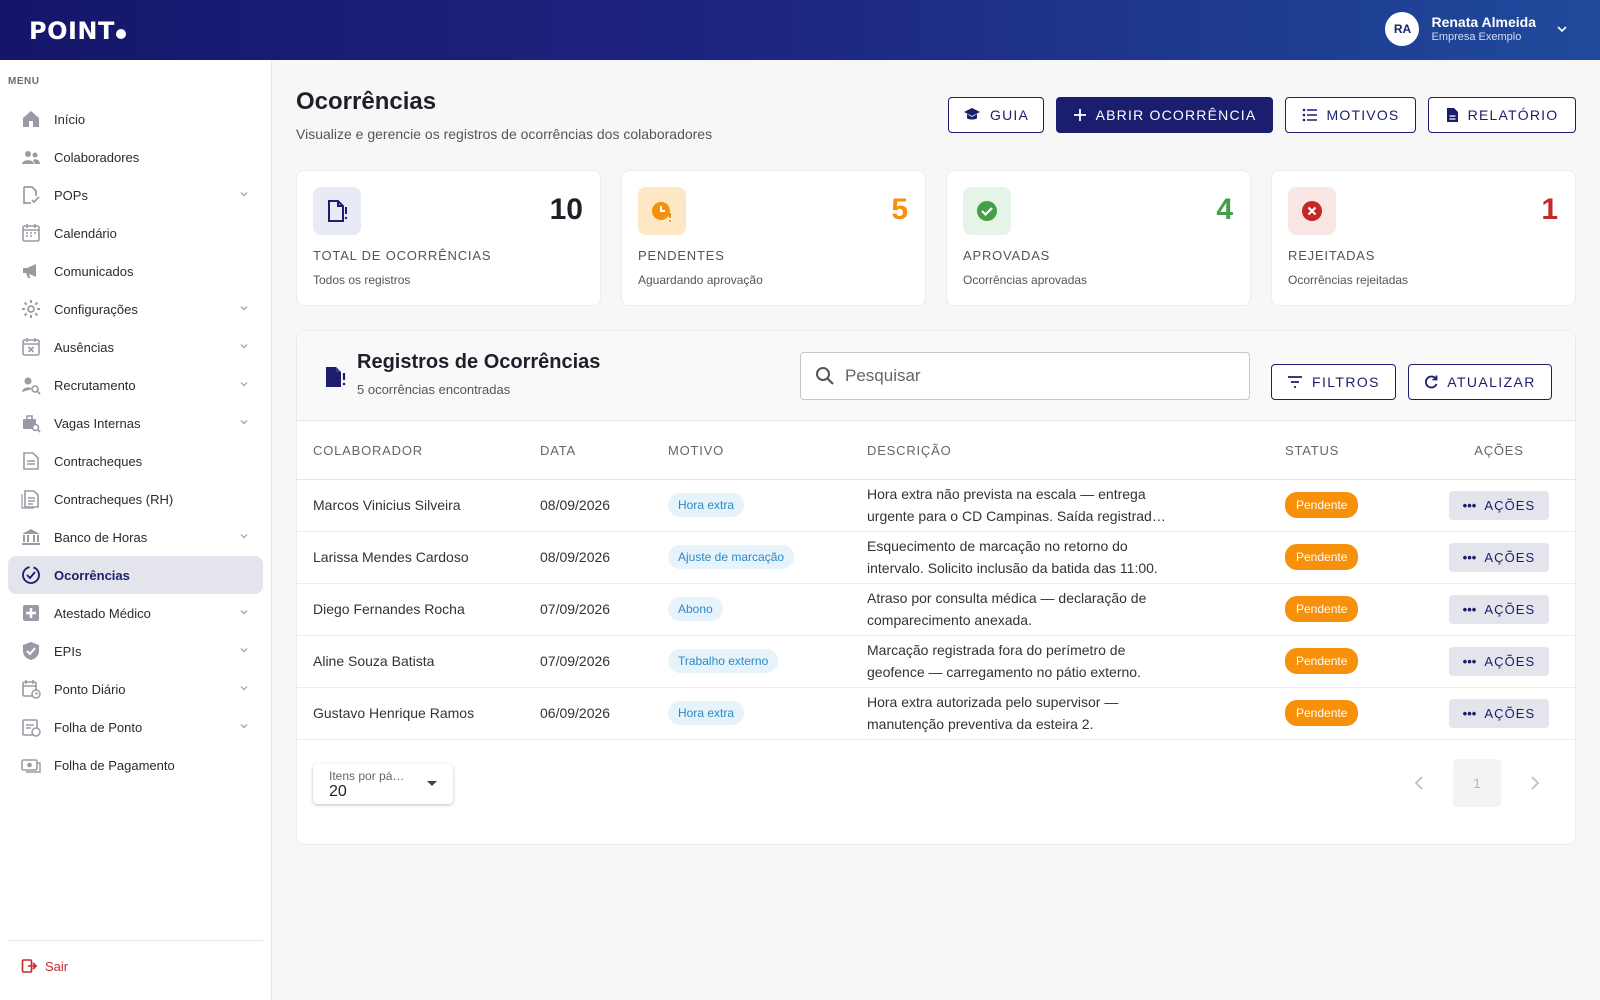 Image resolution: width=1600 pixels, height=1000 pixels. Describe the element at coordinates (135, 309) in the screenshot. I see `sidebar-item-configuracoes: Configurações` at that location.